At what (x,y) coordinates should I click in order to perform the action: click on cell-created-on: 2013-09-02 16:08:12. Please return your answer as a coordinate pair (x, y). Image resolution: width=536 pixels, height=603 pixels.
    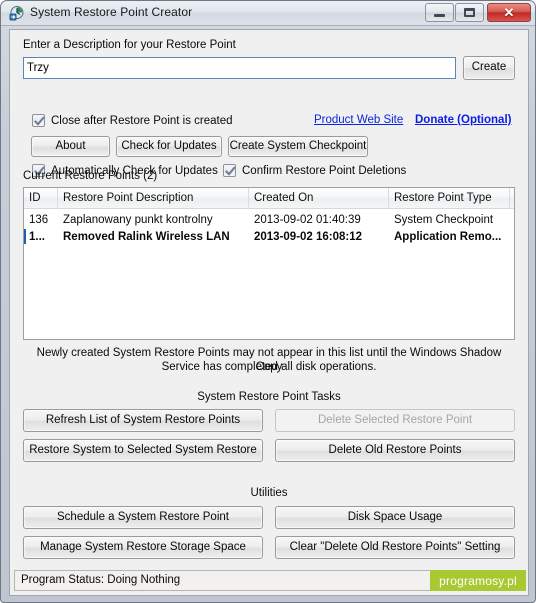
    Looking at the image, I should click on (308, 236).